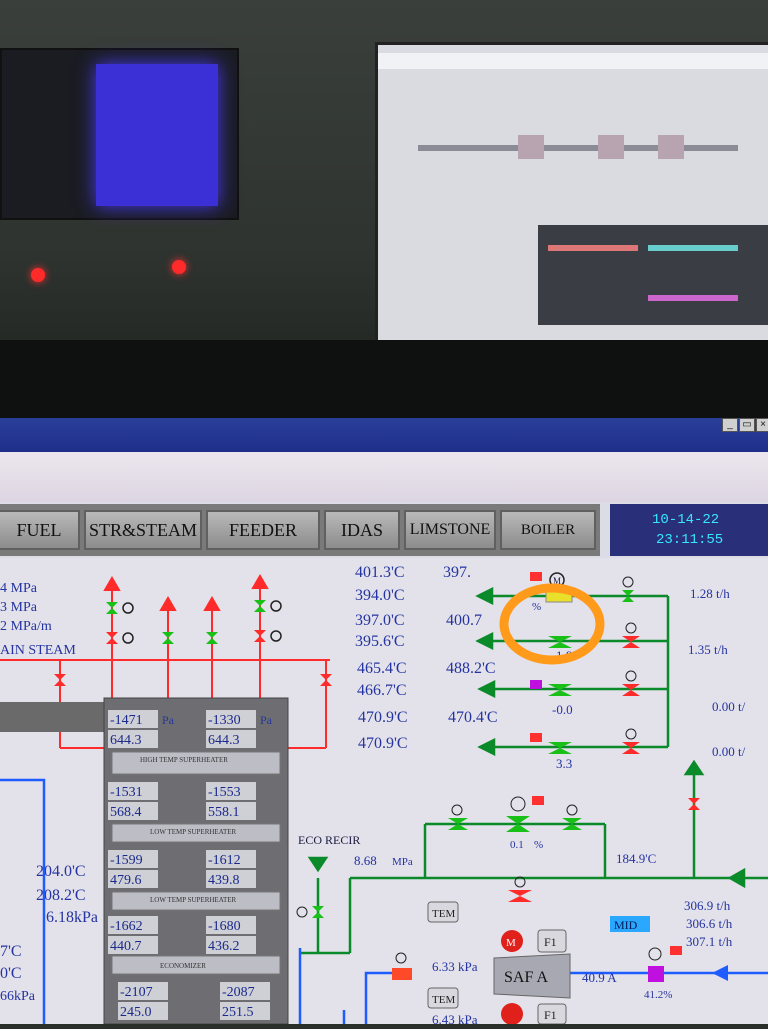  Describe the element at coordinates (136, 1012) in the screenshot. I see `section-5-left-temp: 245.0` at that location.